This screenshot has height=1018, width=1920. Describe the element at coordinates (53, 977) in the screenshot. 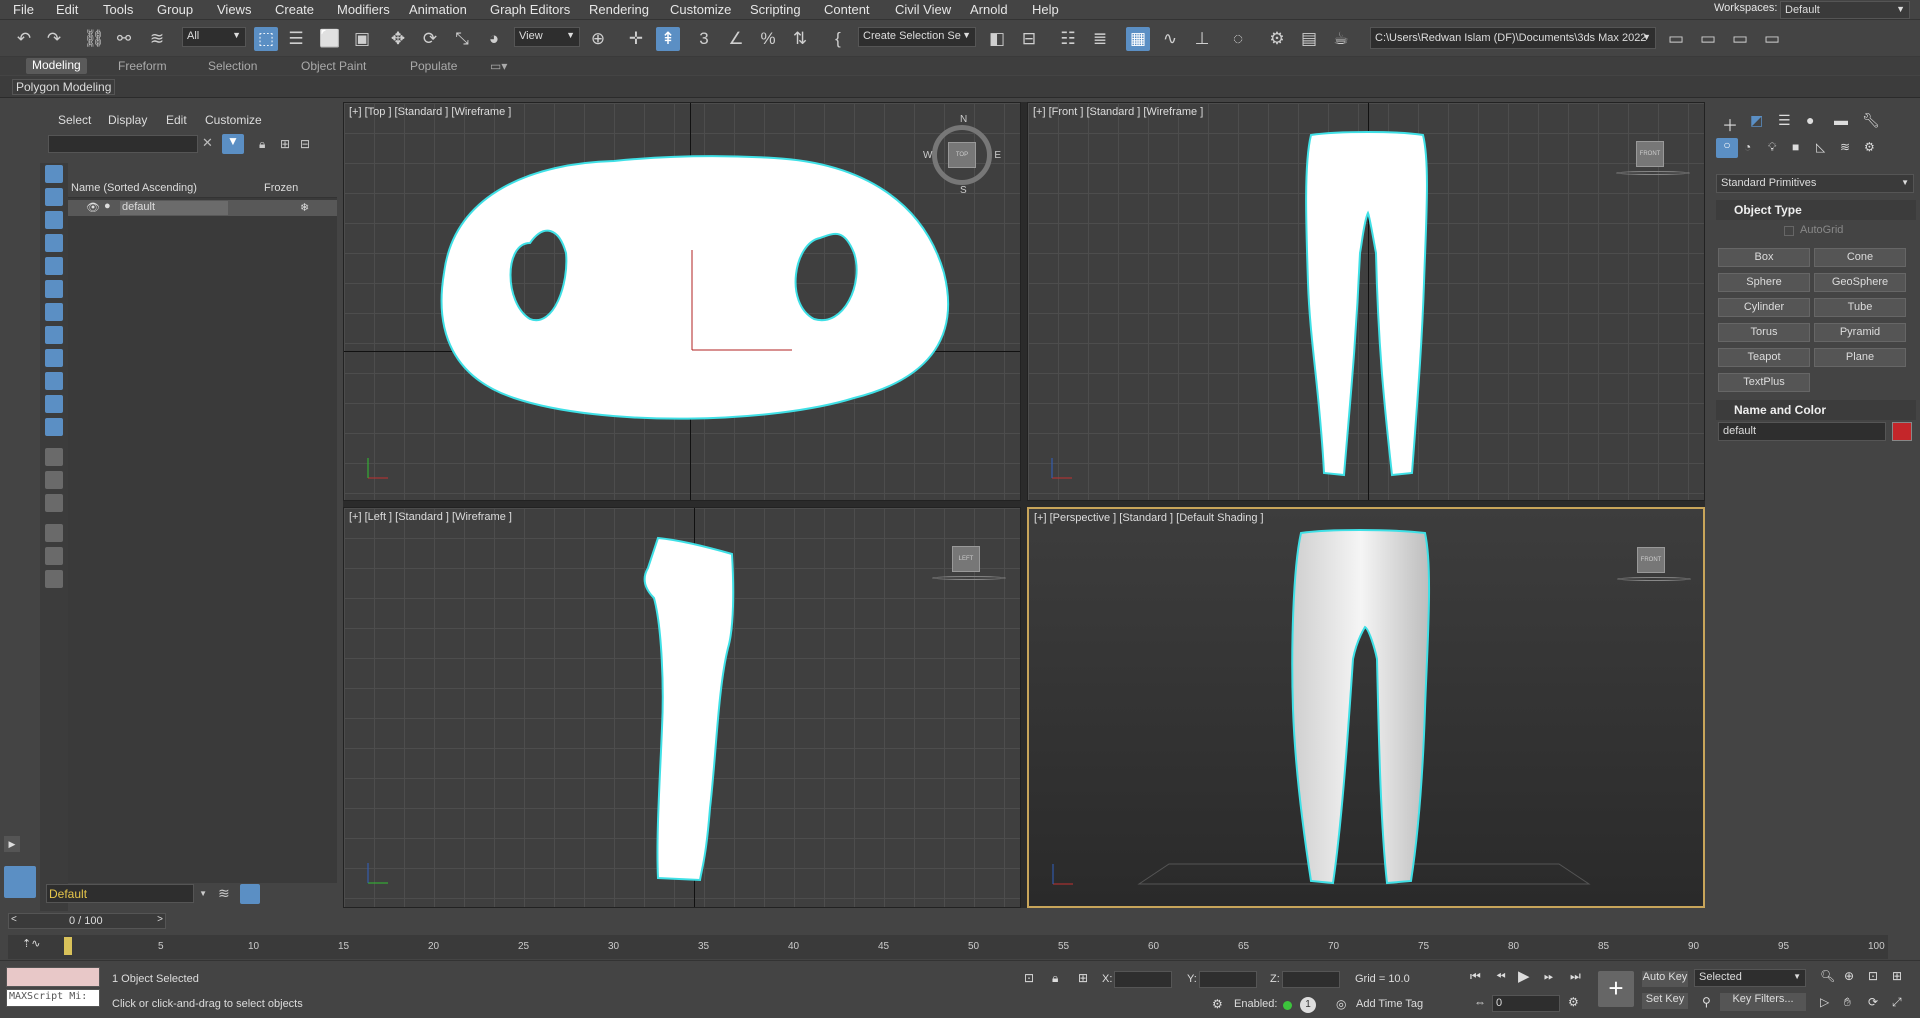

I see `maxscript-listener` at that location.